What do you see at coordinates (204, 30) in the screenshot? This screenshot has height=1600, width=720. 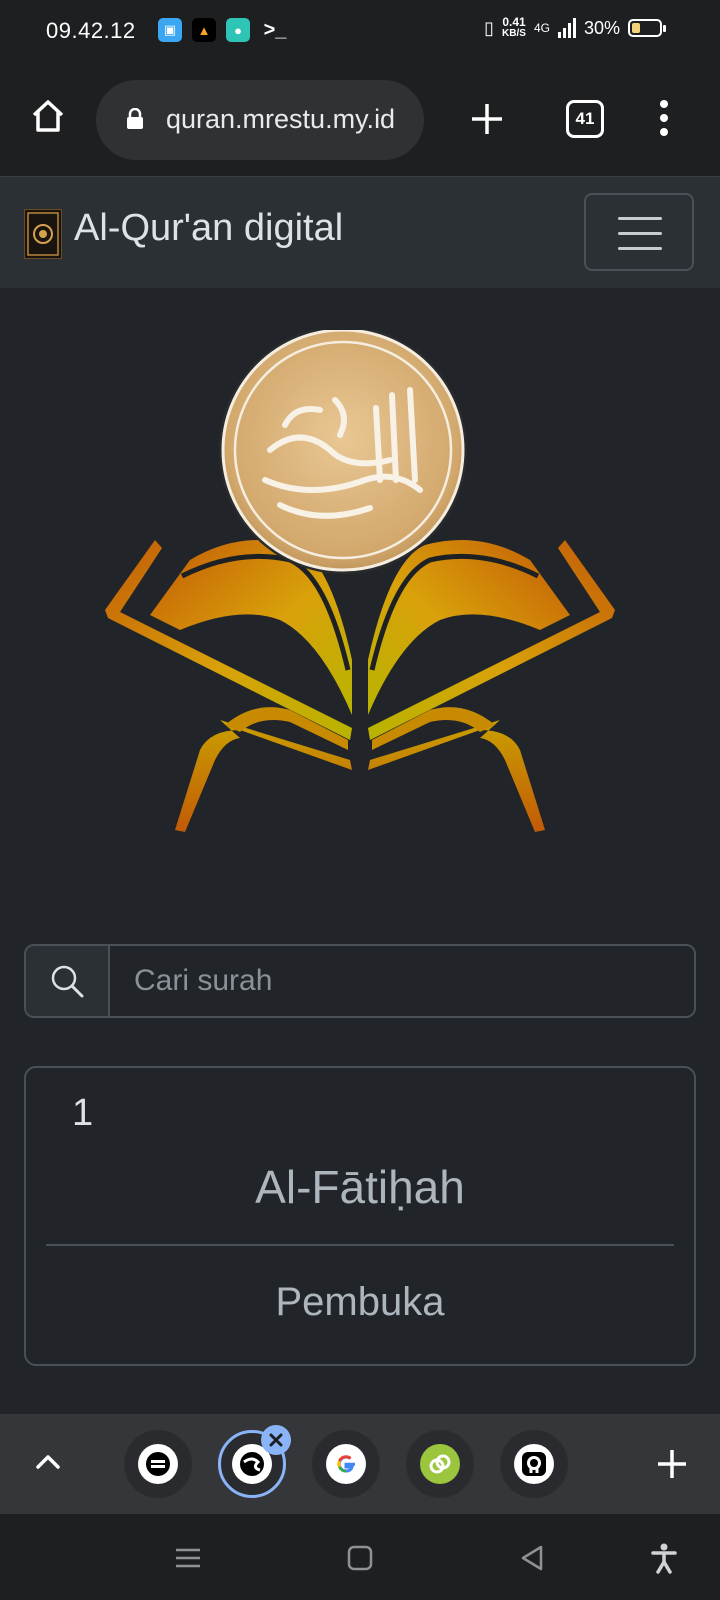 I see `warning-app-icon: ▲` at bounding box center [204, 30].